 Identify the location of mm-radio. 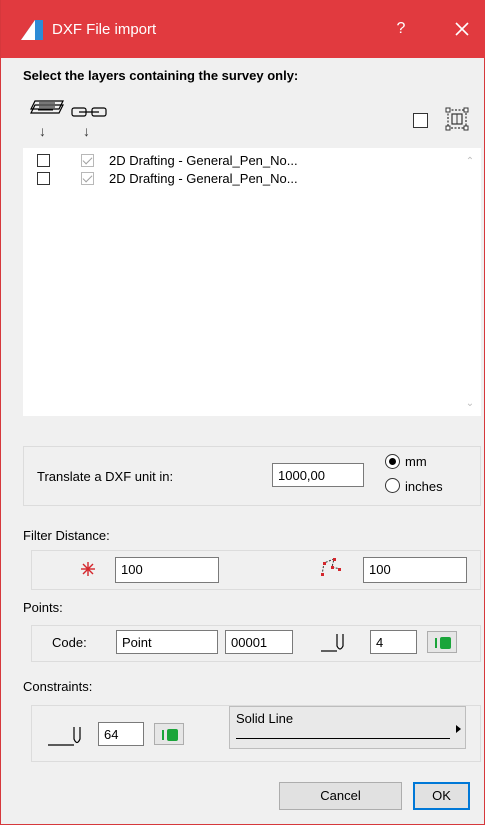
(392, 461).